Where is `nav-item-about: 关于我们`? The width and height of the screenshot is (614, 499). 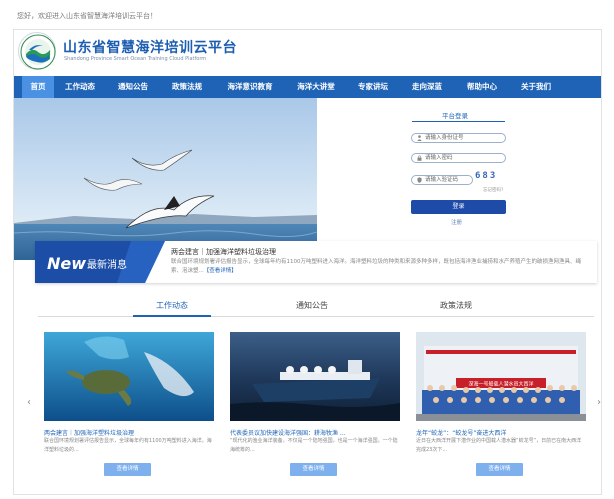 nav-item-about: 关于我们 is located at coordinates (536, 87).